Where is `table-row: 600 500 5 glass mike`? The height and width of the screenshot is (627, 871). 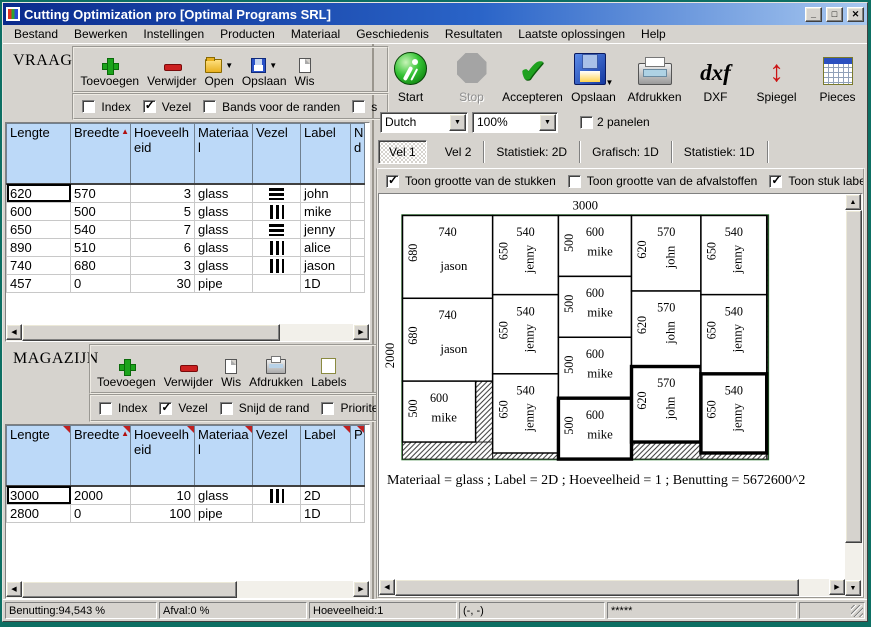
table-row: 600 500 5 glass mike is located at coordinates (185, 211).